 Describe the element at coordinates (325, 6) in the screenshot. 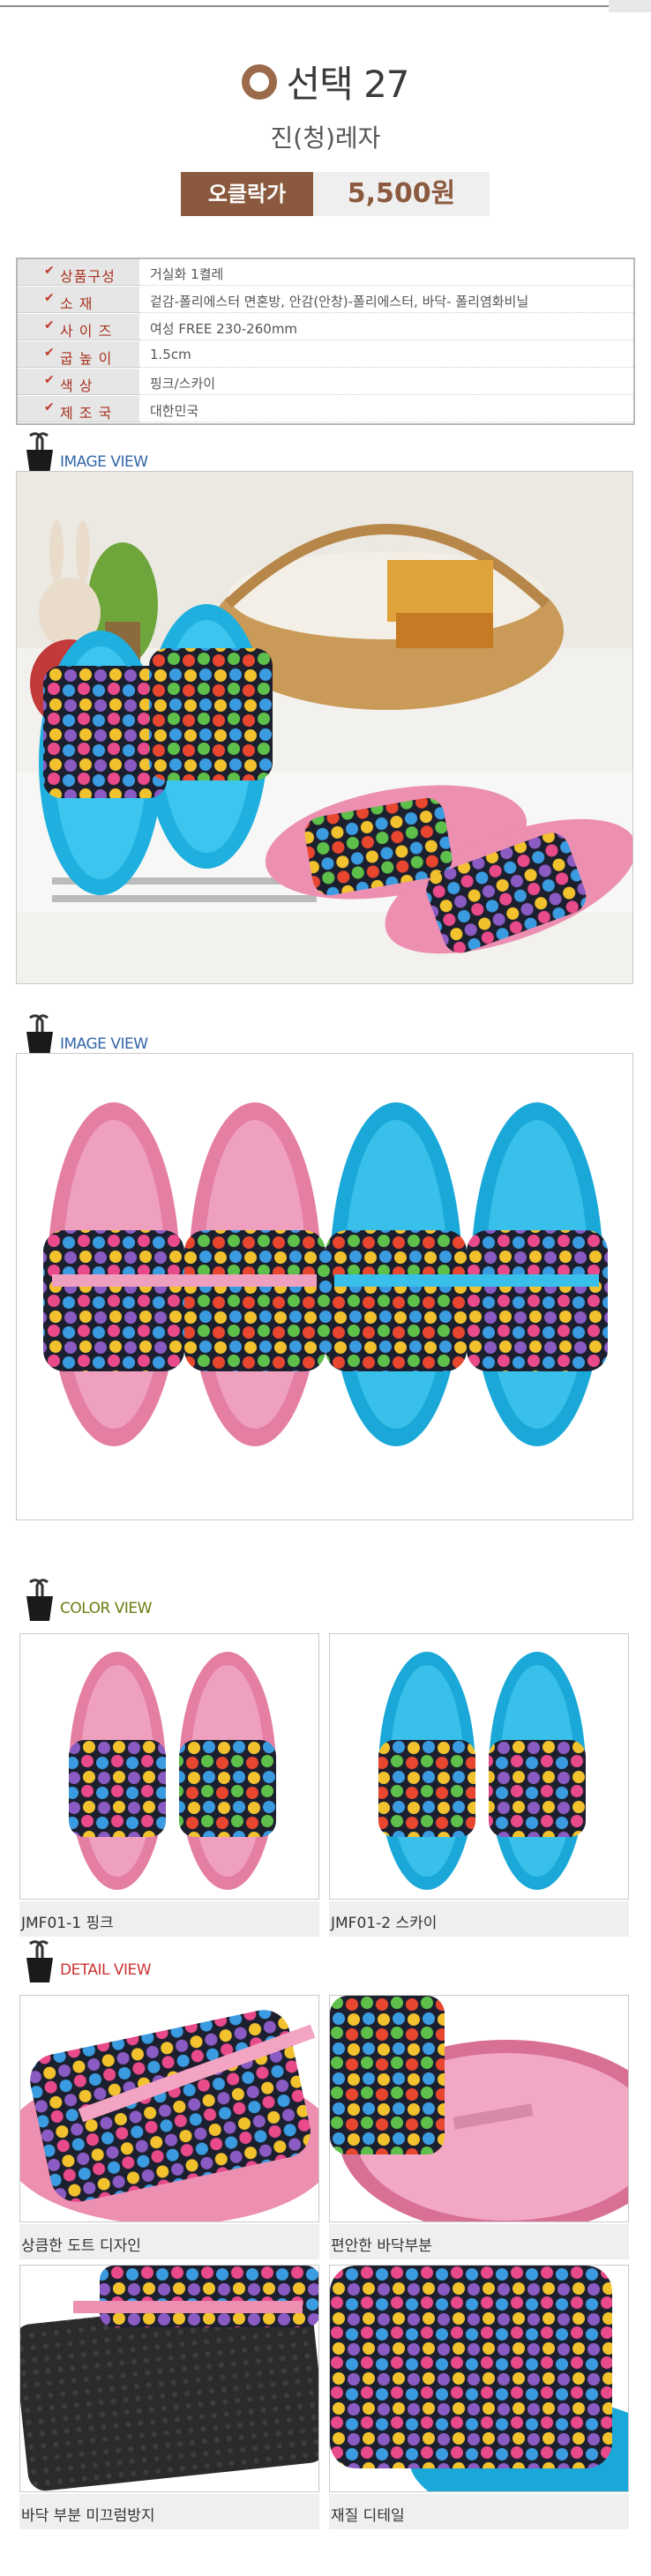

I see `top-divider` at that location.